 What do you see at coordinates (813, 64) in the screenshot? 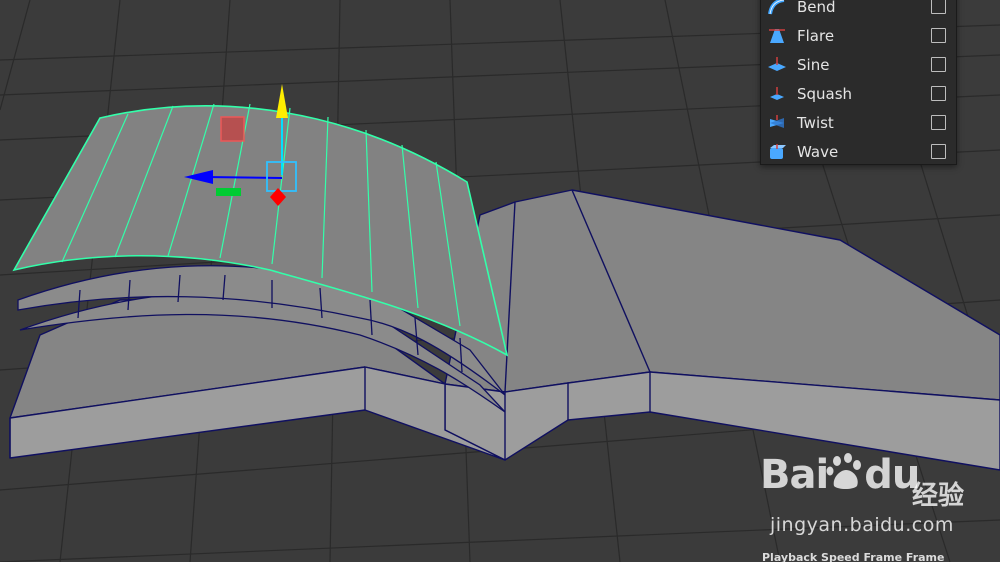
I see `menu-item-label: Sine` at bounding box center [813, 64].